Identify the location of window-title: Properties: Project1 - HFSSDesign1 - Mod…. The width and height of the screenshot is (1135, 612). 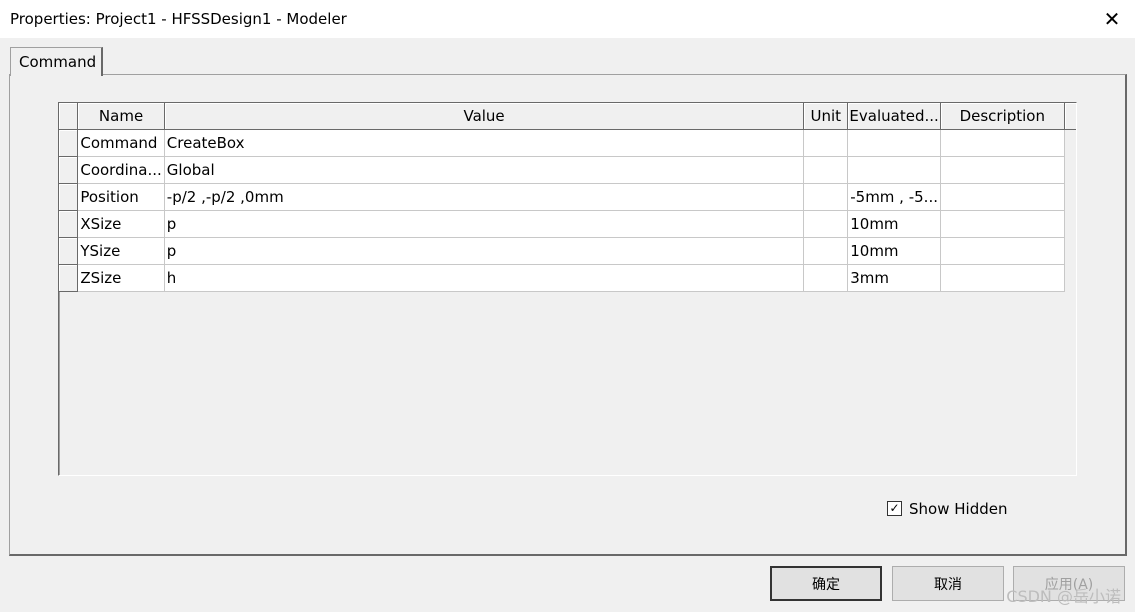
(178, 19).